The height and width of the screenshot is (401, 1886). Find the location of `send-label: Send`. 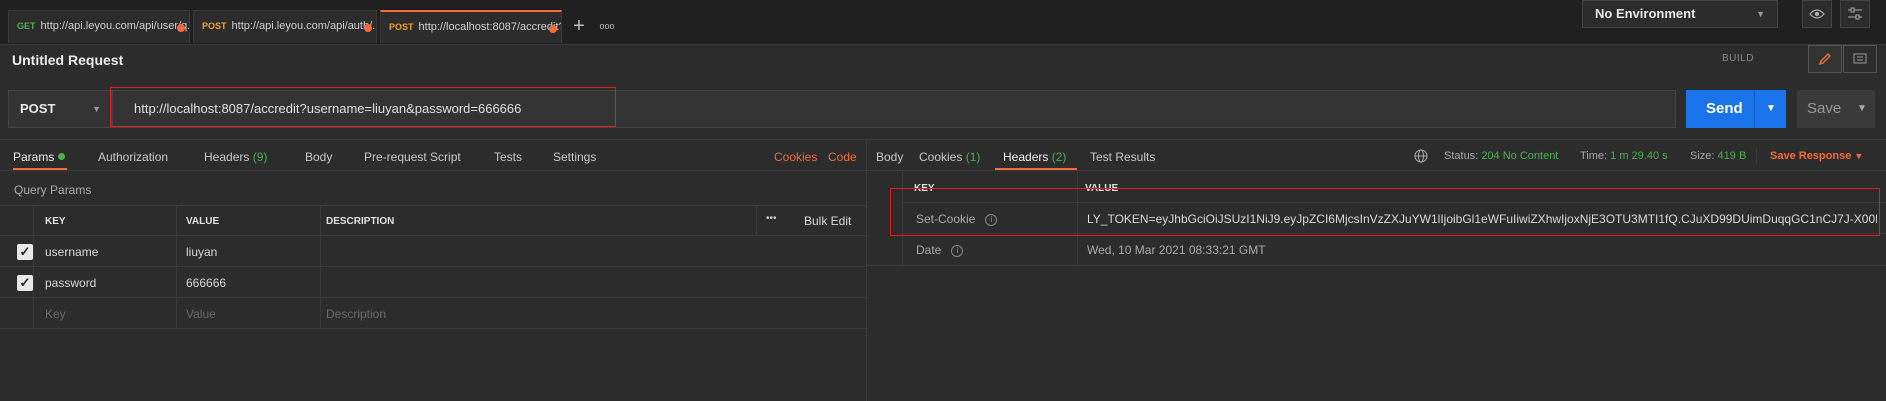

send-label: Send is located at coordinates (1724, 108).